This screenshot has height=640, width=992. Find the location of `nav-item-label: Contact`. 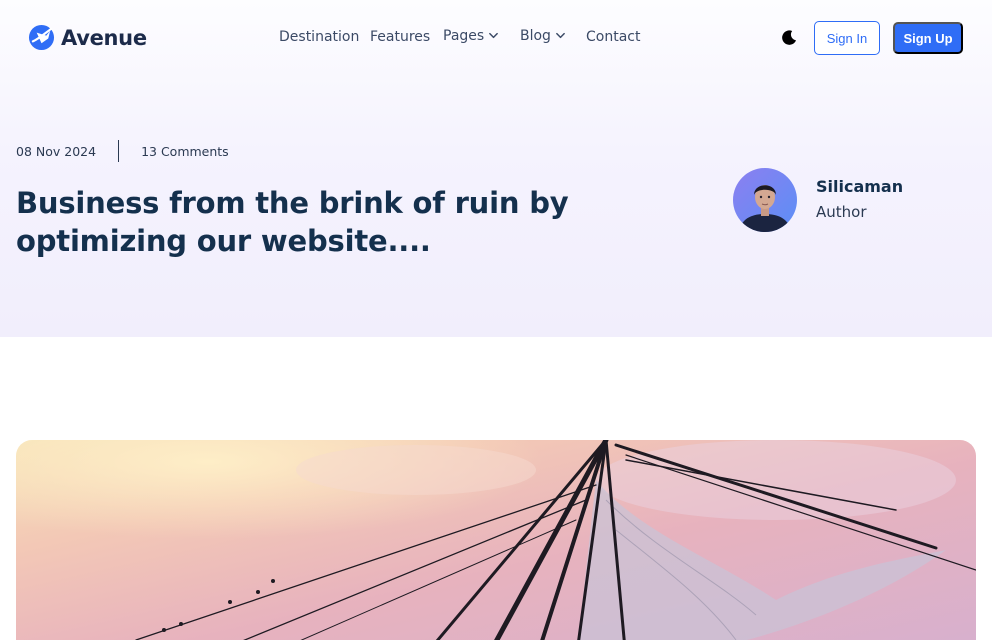

nav-item-label: Contact is located at coordinates (613, 37).